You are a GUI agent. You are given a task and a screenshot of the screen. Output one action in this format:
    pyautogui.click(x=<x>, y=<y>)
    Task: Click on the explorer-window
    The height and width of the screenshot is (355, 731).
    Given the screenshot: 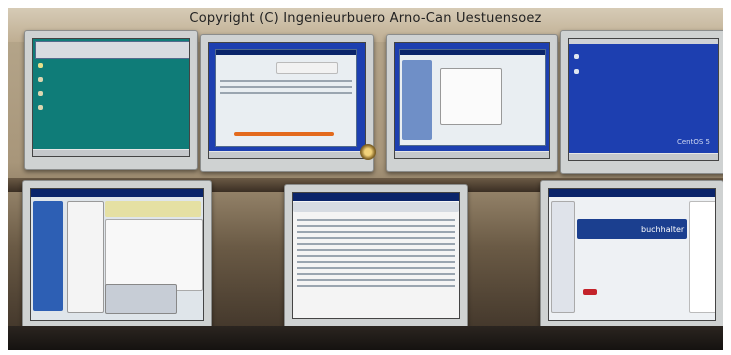 What is the action you would take?
    pyautogui.click(x=472, y=97)
    